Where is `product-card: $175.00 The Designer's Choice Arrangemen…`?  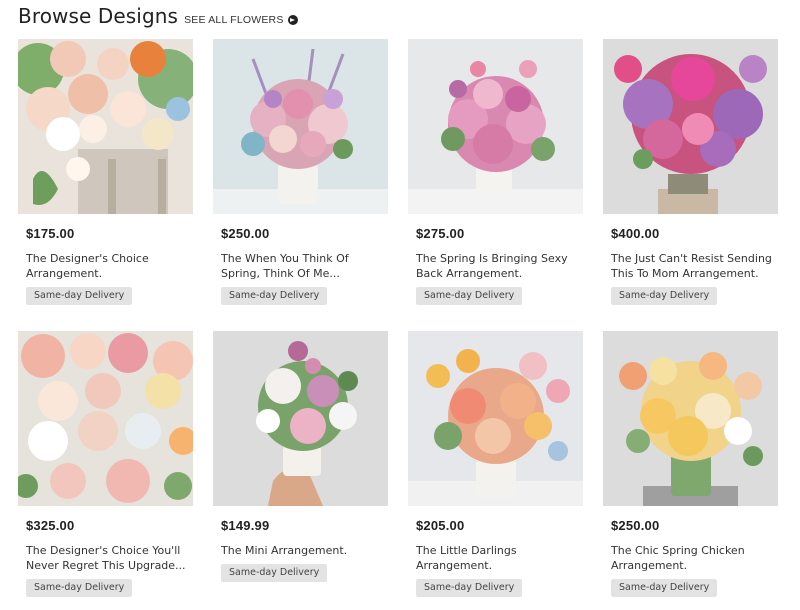
product-card: $175.00 The Designer's Choice Arrangemen… is located at coordinates (105, 172).